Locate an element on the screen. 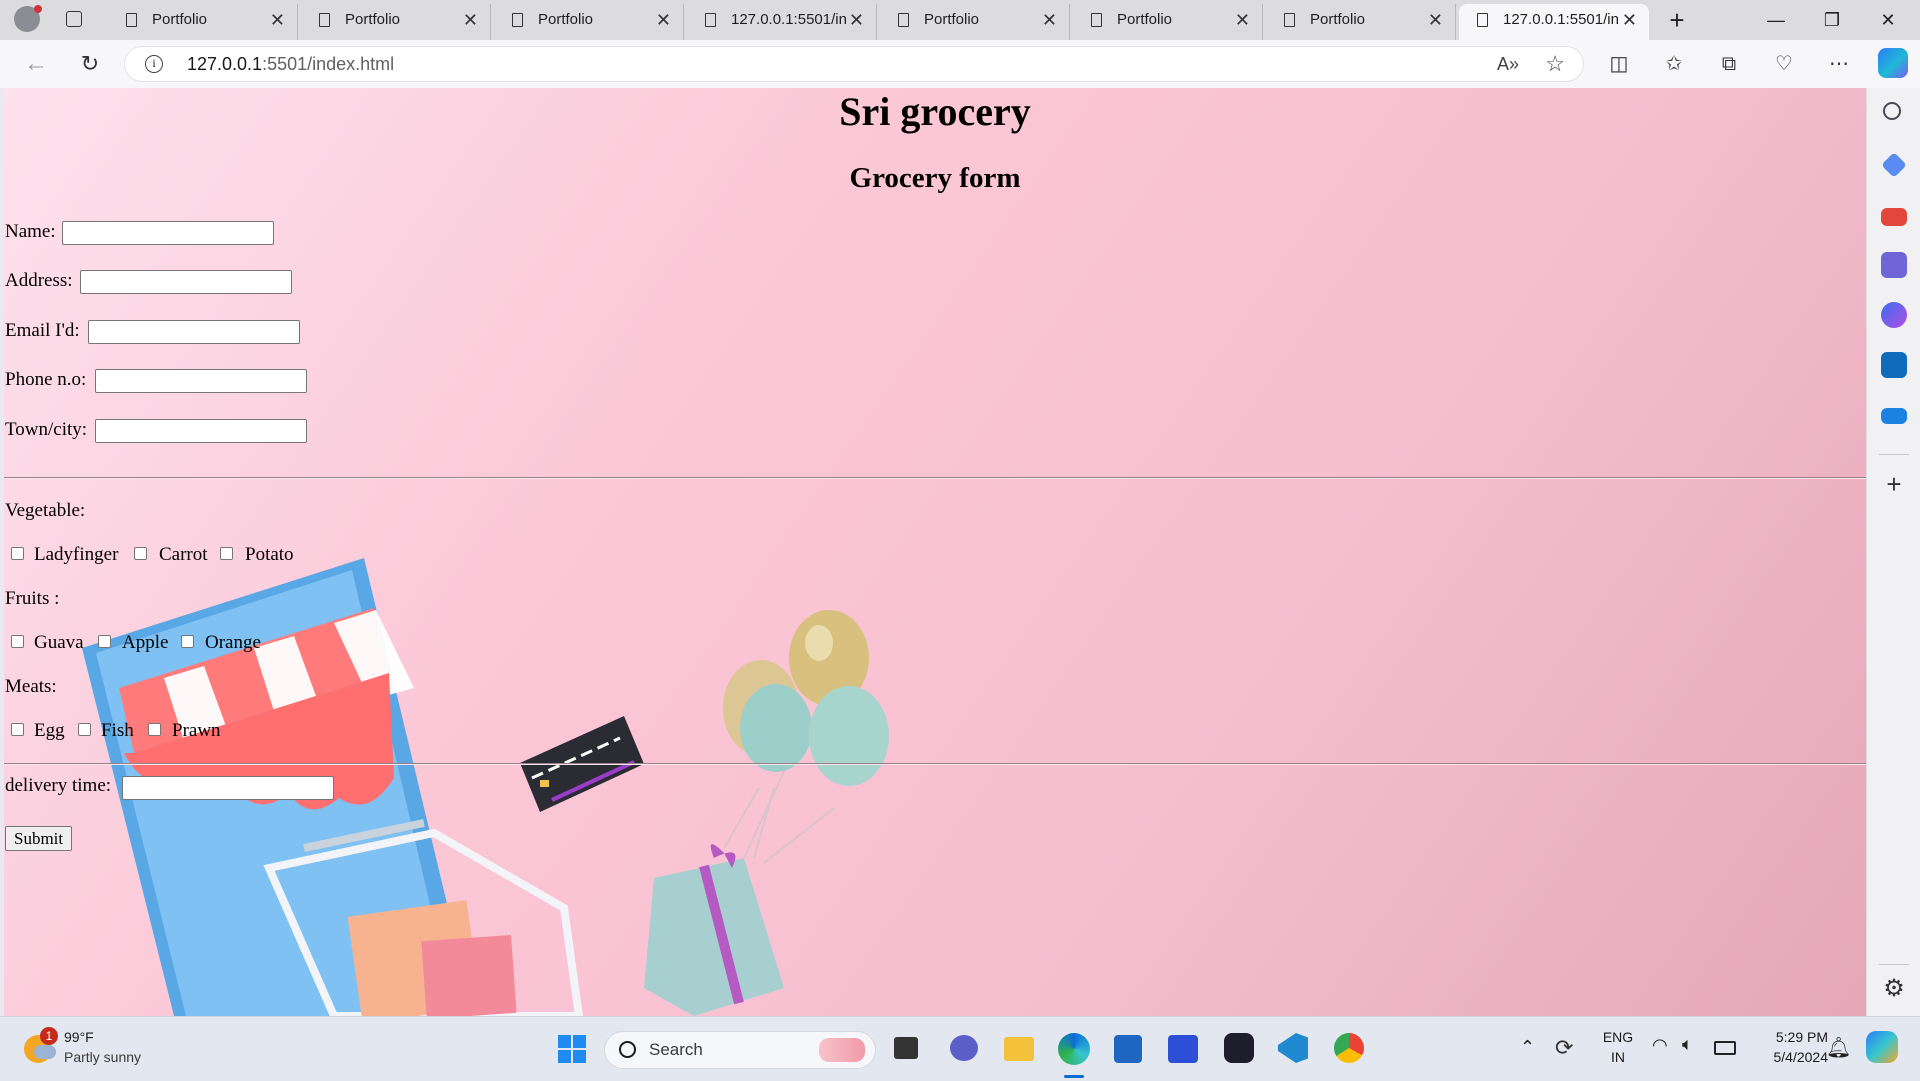 This screenshot has height=1081, width=1920. split-screen-icon: ◫ is located at coordinates (1619, 64).